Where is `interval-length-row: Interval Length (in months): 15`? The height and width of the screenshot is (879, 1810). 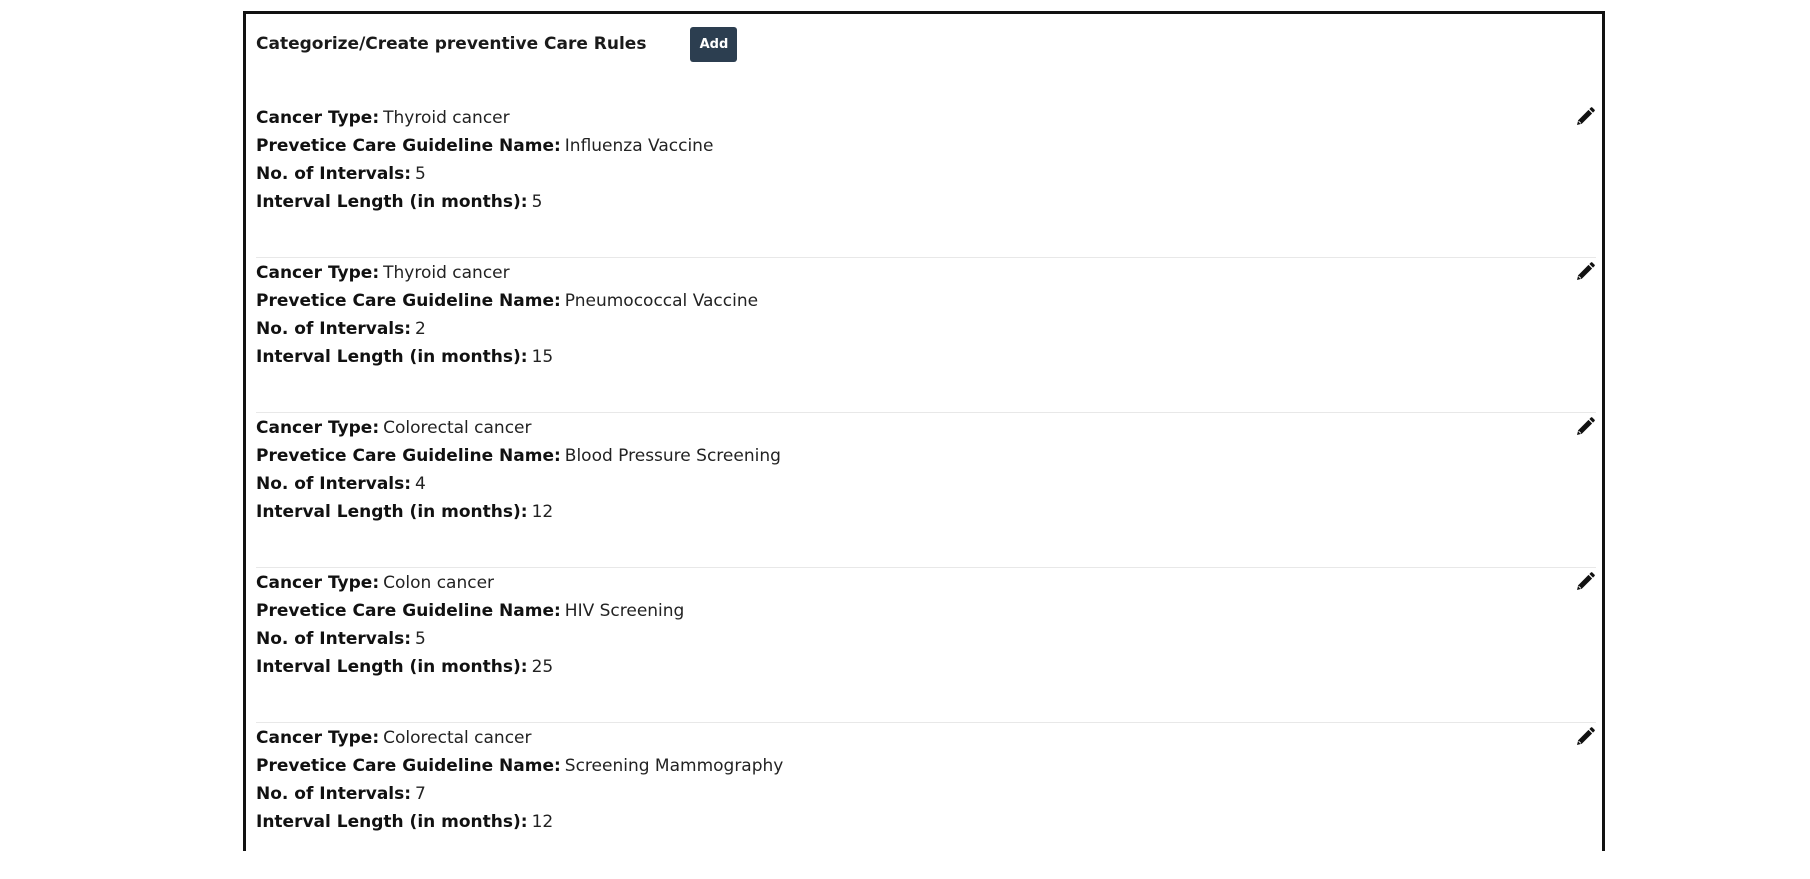 interval-length-row: Interval Length (in months): 15 is located at coordinates (926, 357).